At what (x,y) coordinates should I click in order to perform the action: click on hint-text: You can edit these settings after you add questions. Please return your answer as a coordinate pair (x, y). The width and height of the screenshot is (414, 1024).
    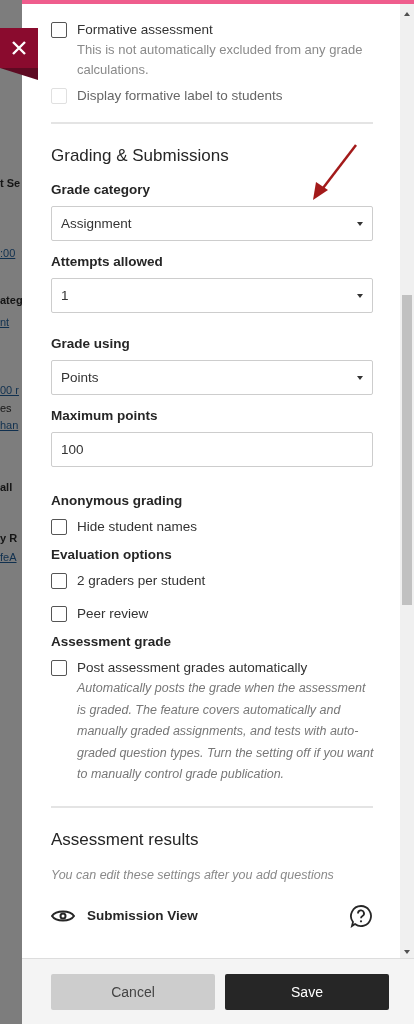
    Looking at the image, I should click on (192, 874).